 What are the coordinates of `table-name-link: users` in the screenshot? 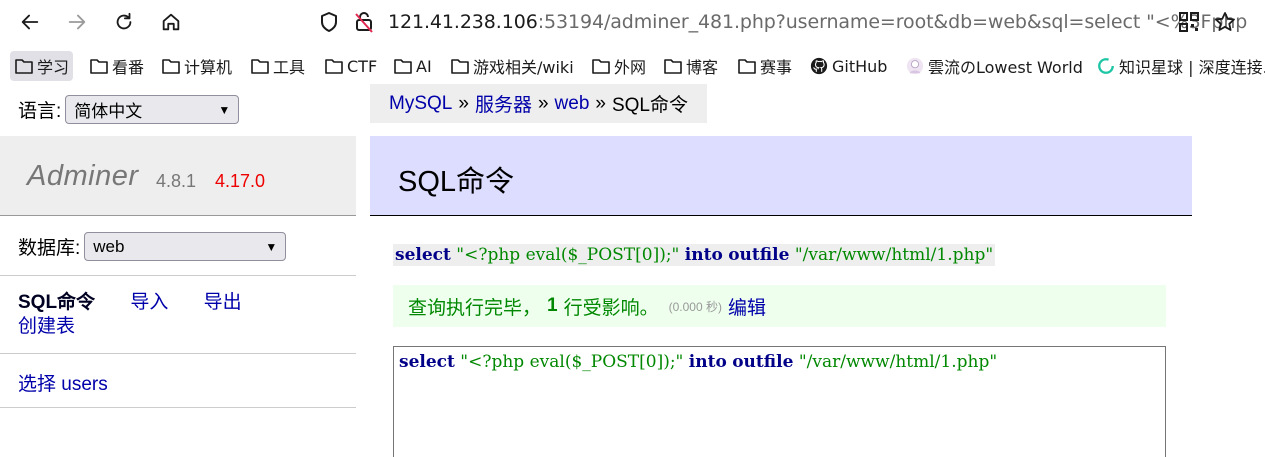 It's located at (84, 384).